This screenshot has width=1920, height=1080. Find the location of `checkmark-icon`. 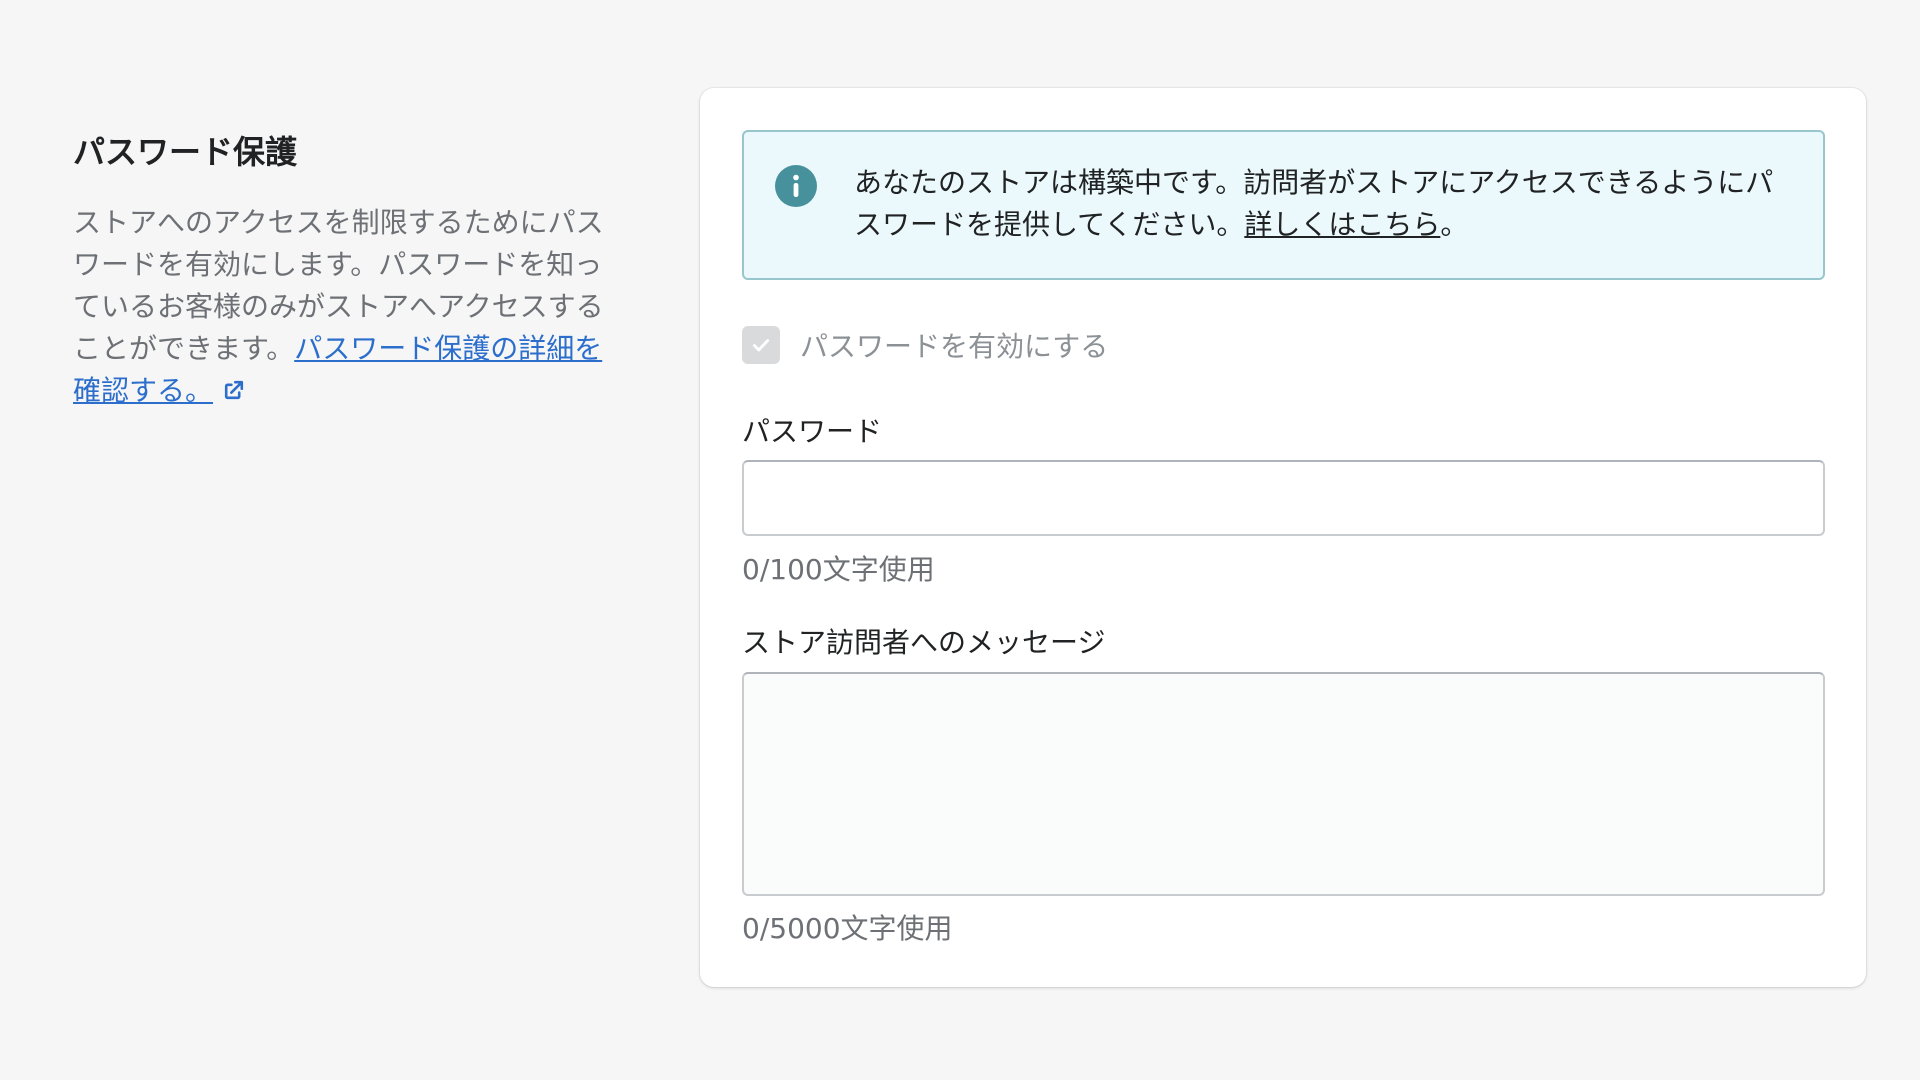

checkmark-icon is located at coordinates (761, 345).